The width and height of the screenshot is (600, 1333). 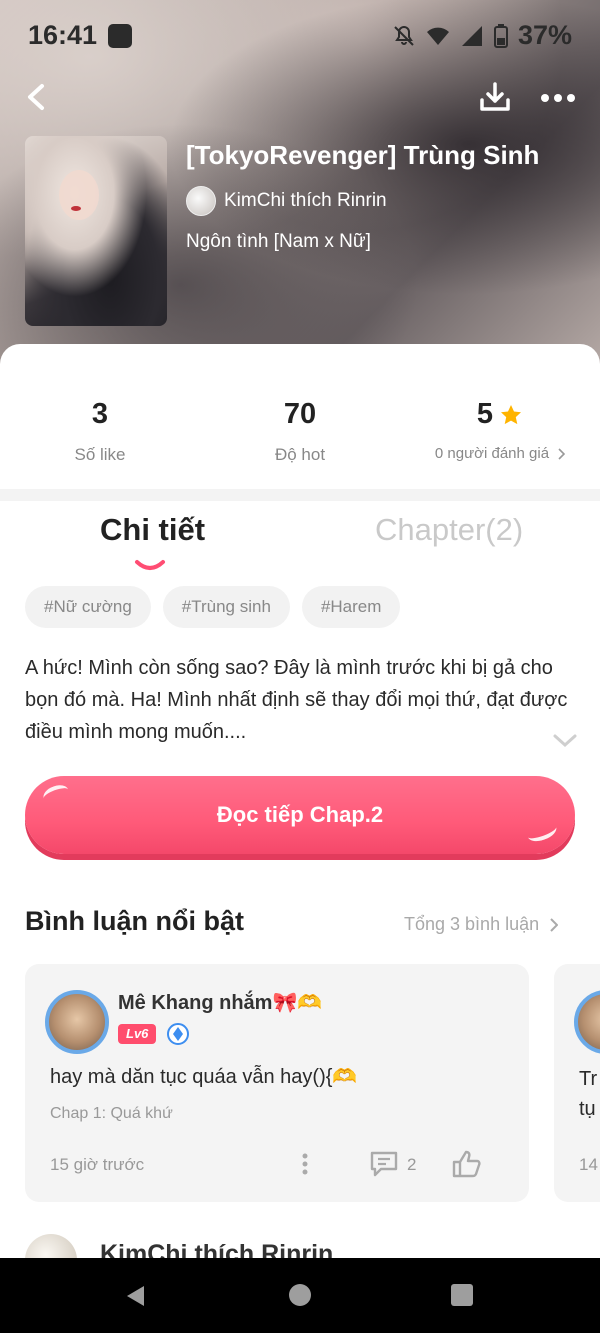 What do you see at coordinates (134, 921) in the screenshot?
I see `comments-title: Bình luận nổi bật` at bounding box center [134, 921].